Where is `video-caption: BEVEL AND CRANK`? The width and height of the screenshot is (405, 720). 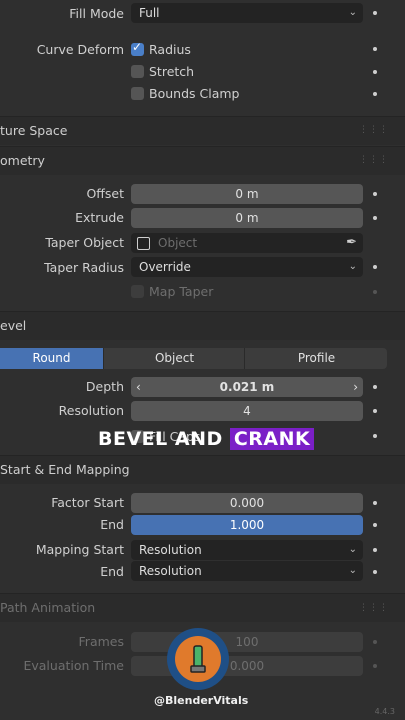 video-caption: BEVEL AND CRANK is located at coordinates (206, 439).